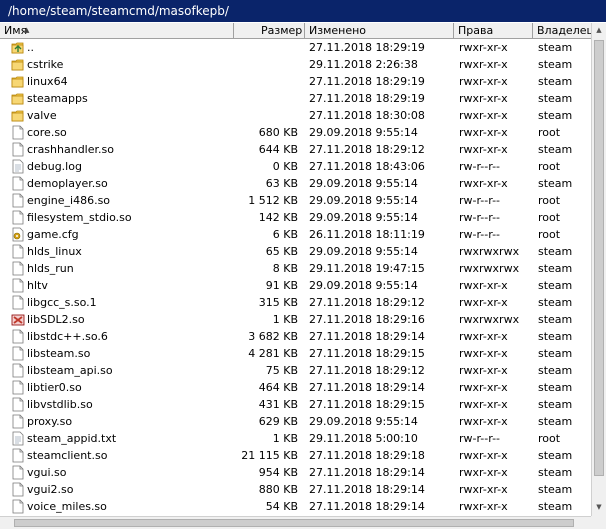  What do you see at coordinates (599, 30) in the screenshot?
I see `scroll-up-icon: ▲` at bounding box center [599, 30].